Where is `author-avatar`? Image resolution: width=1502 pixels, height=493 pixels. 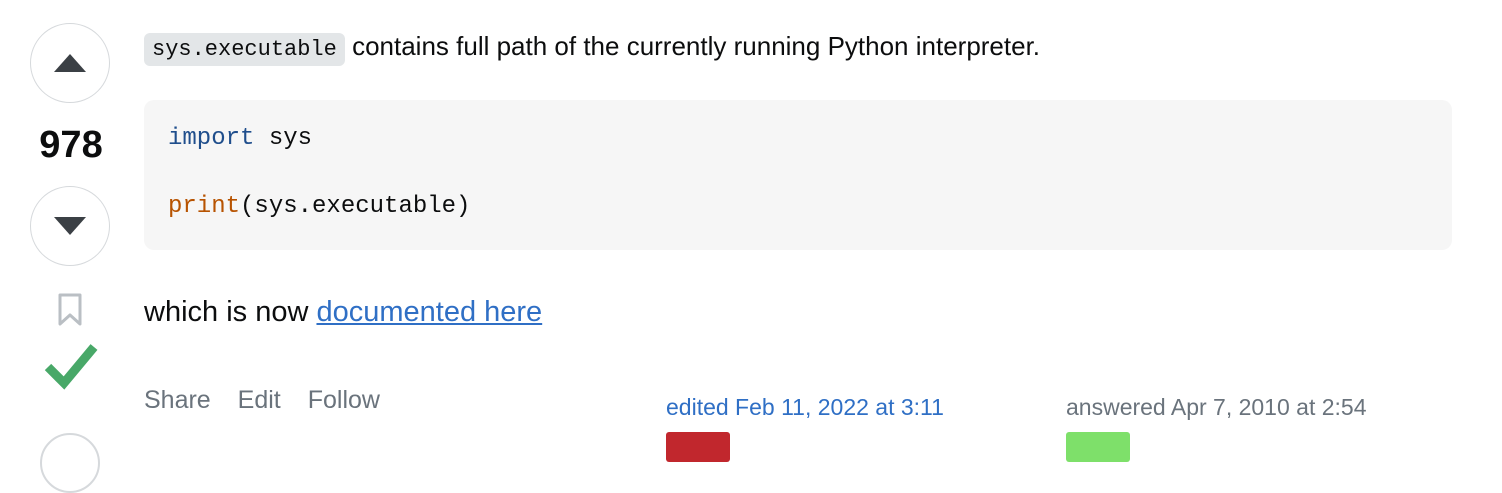
author-avatar is located at coordinates (1098, 447).